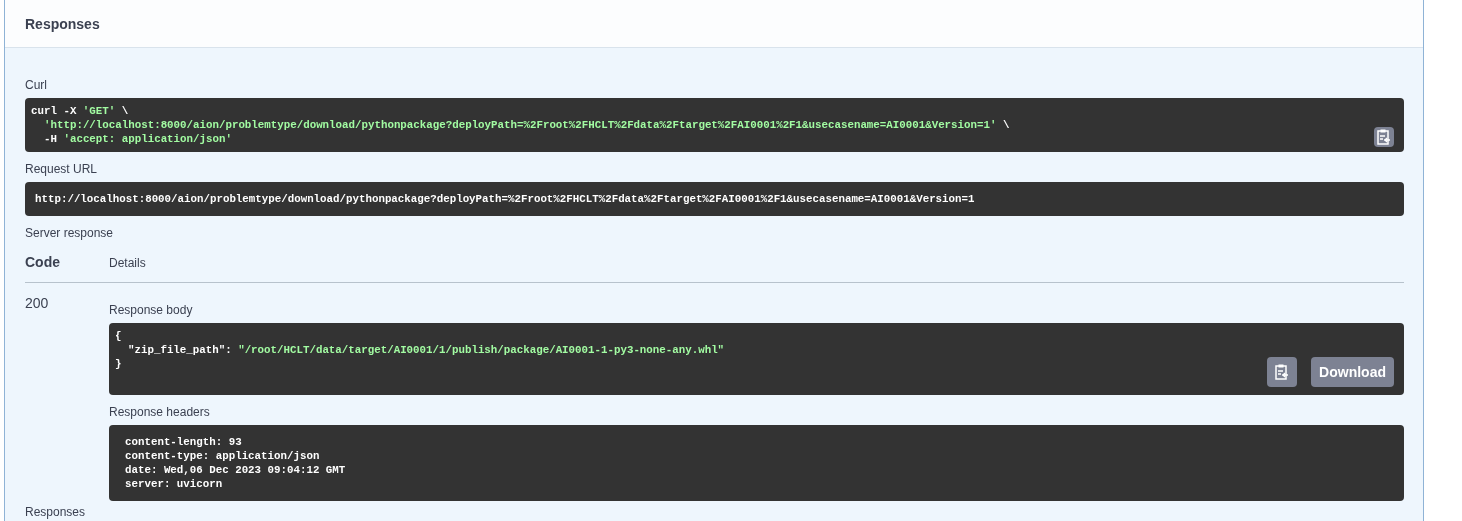  I want to click on column-header: Details, so click(127, 262).